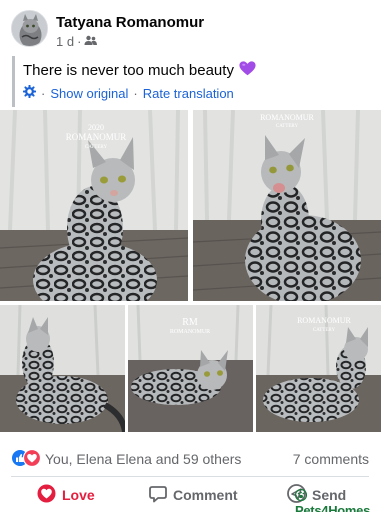  I want to click on author-avatar, so click(29, 28).